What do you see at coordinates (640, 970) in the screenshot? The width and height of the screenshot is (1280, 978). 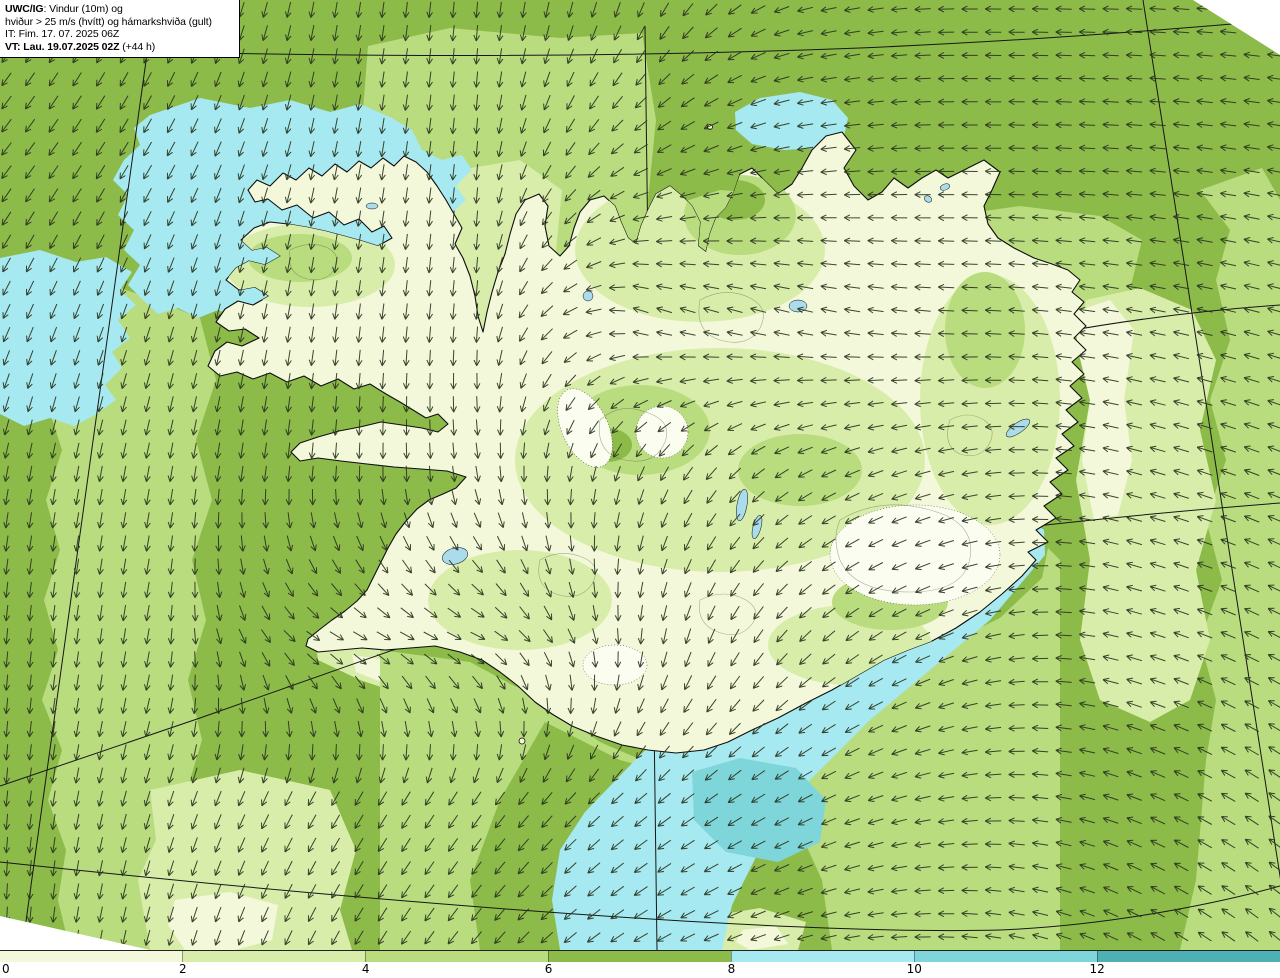 I see `colorbar-ticks: 0 2 4 6 8 10 12` at bounding box center [640, 970].